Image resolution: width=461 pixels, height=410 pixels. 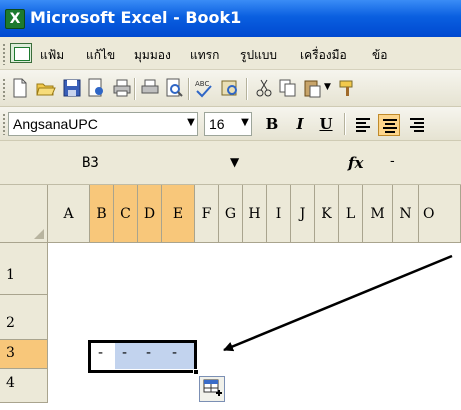 What do you see at coordinates (191, 123) in the screenshot?
I see `font-name-dropdown-icon: ▼` at bounding box center [191, 123].